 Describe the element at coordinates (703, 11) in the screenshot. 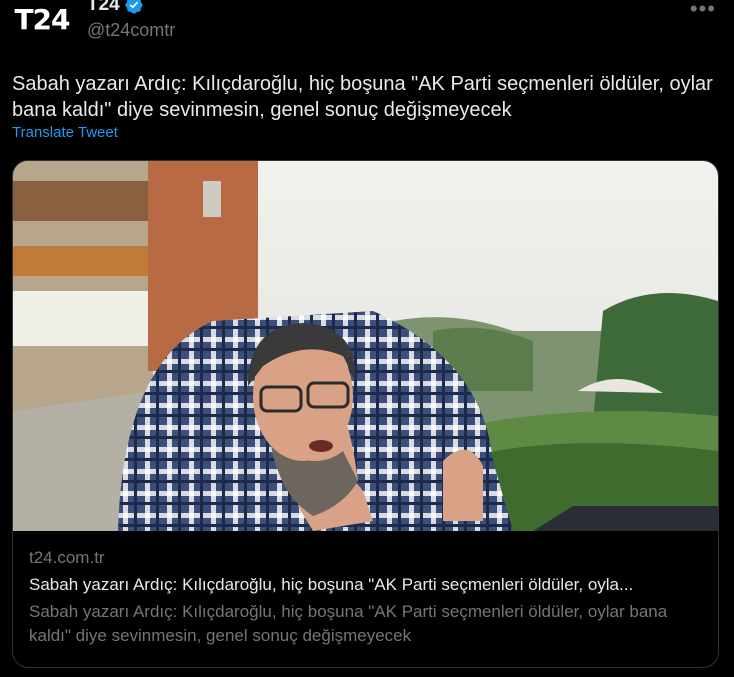

I see `more-horizontal-icon: •••` at that location.